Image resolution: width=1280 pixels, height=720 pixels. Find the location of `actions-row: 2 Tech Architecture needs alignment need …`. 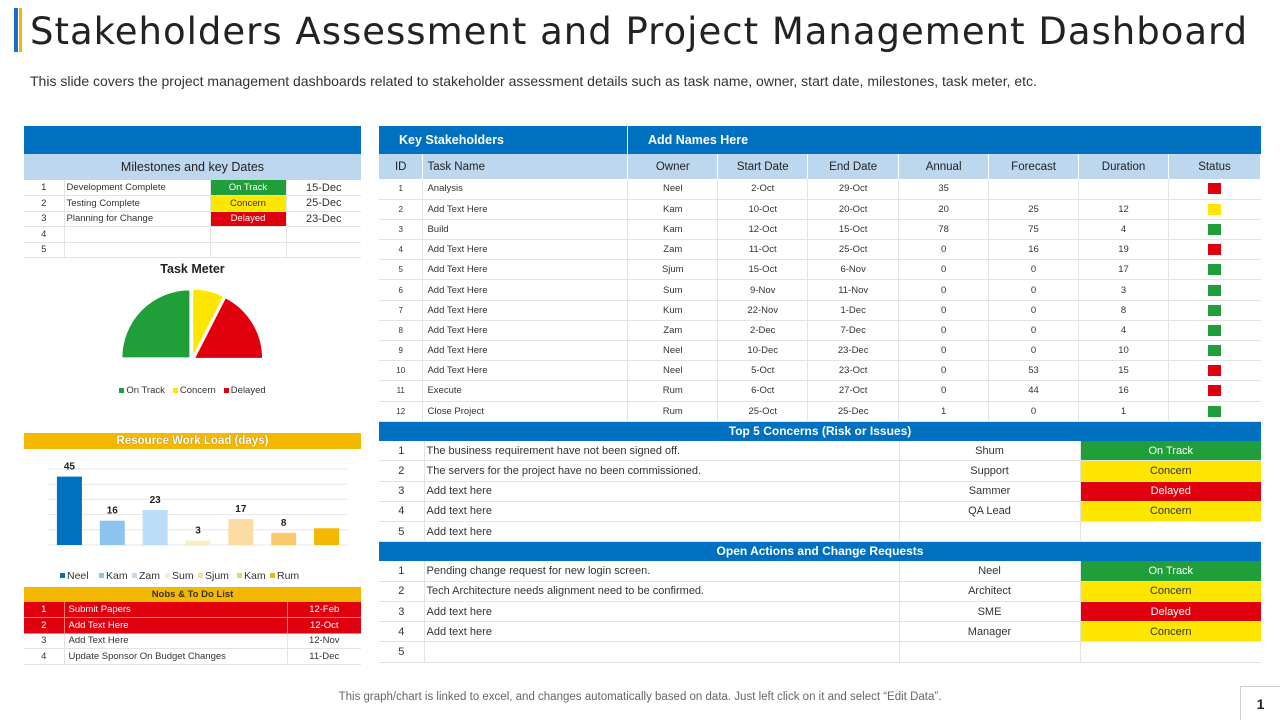

actions-row: 2 Tech Architecture needs alignment need … is located at coordinates (820, 592).